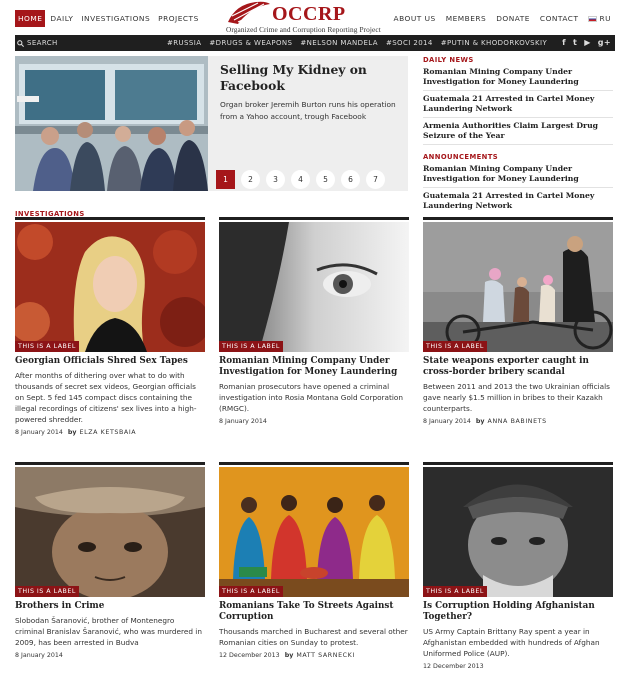 The image size is (629, 688). I want to click on nav-contact: CONTACT, so click(559, 18).